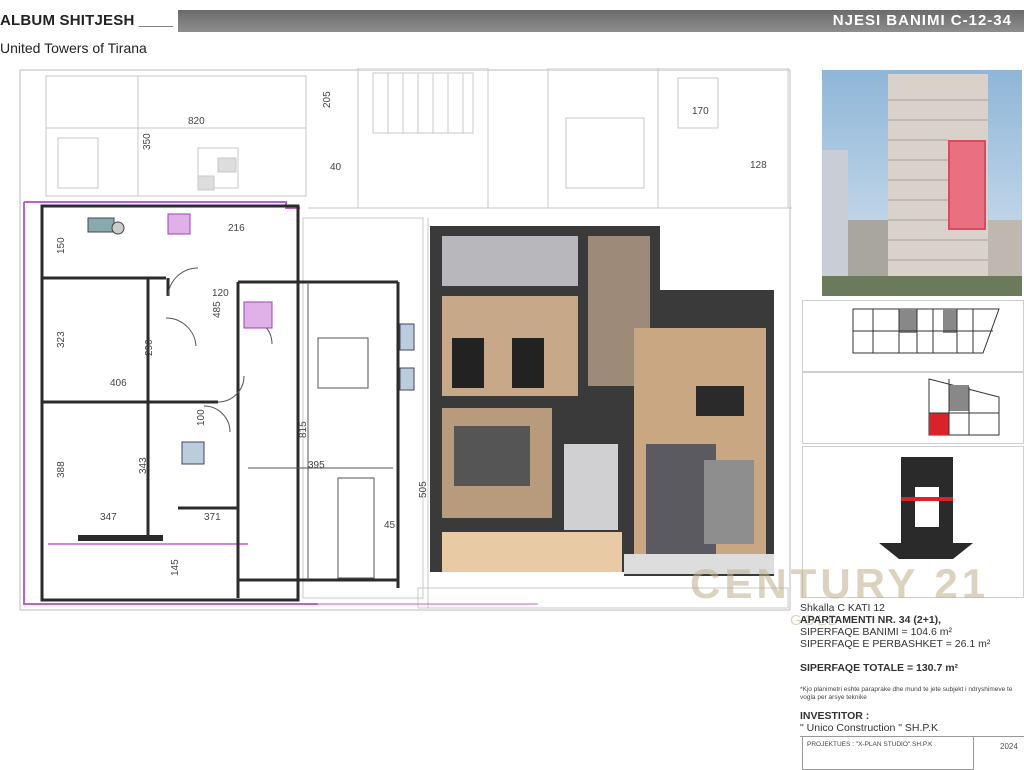  What do you see at coordinates (217, 309) in the screenshot?
I see `dim-label: 485` at bounding box center [217, 309].